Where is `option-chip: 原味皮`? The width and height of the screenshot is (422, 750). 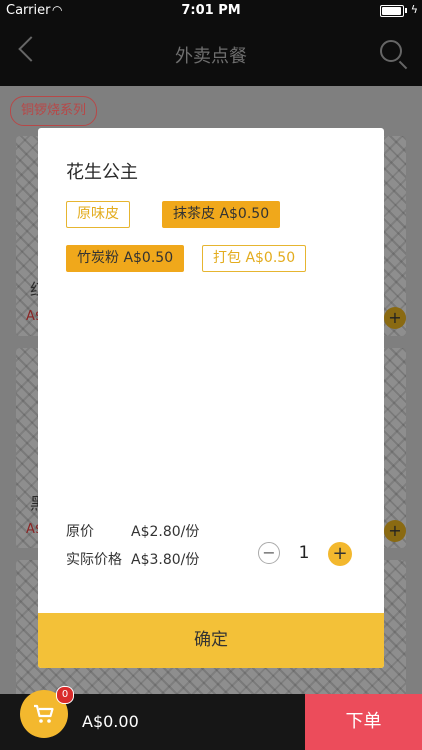 option-chip: 原味皮 is located at coordinates (98, 214).